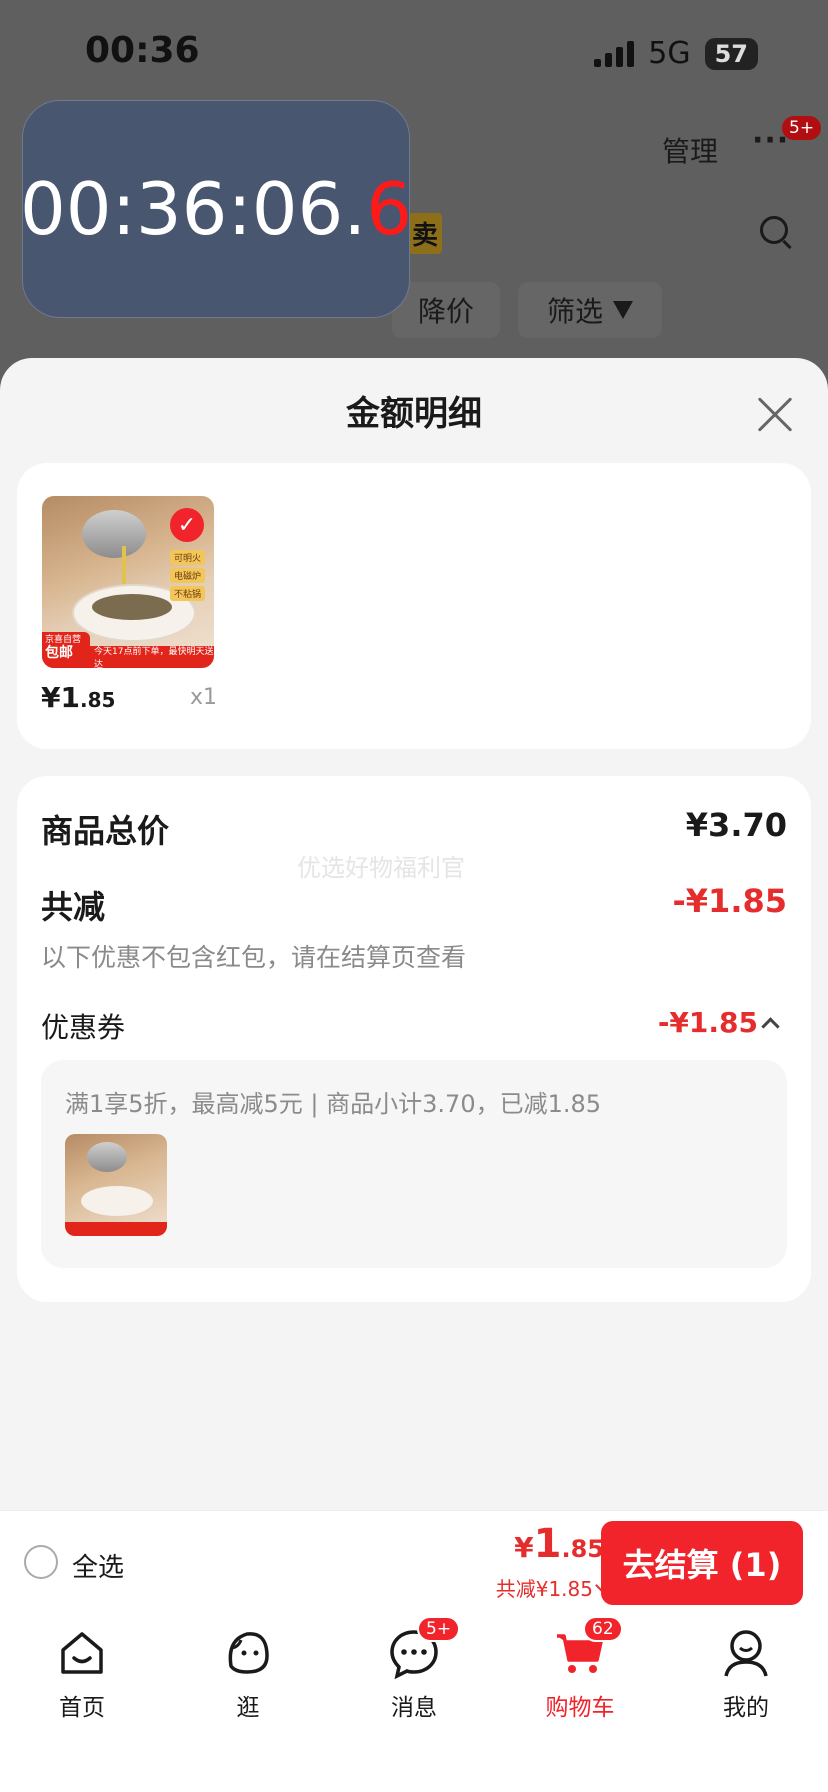 The height and width of the screenshot is (1792, 828). Describe the element at coordinates (588, 1648) in the screenshot. I see `cart-icon: 62` at that location.